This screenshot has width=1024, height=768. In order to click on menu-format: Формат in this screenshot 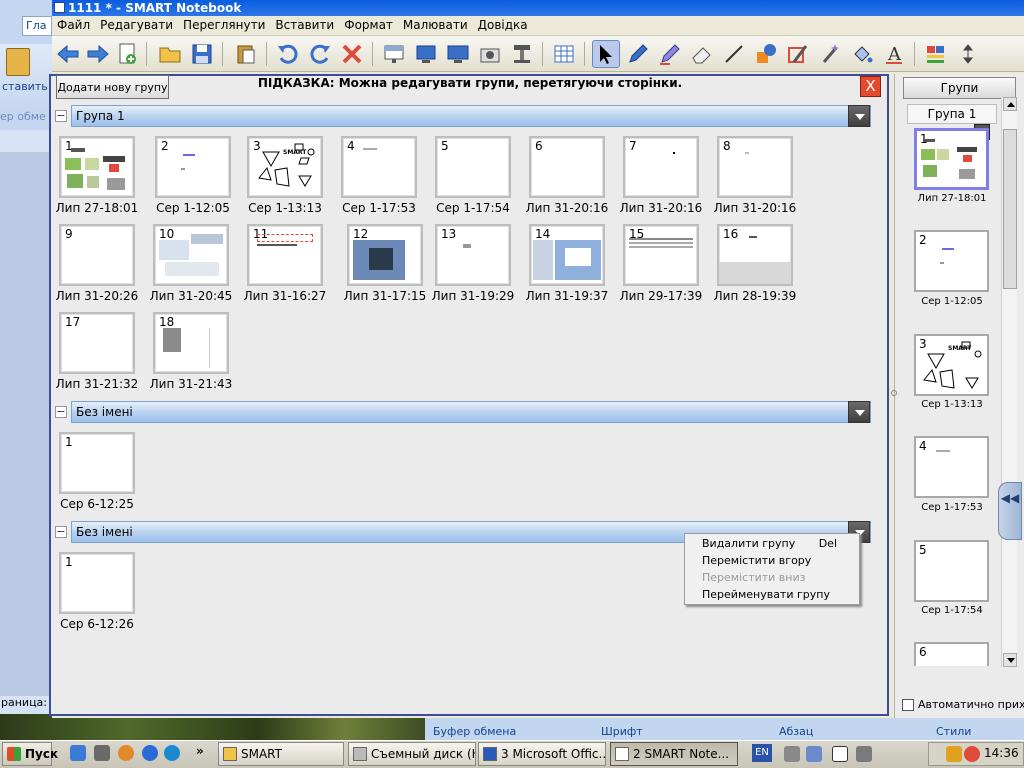, I will do `click(368, 25)`.